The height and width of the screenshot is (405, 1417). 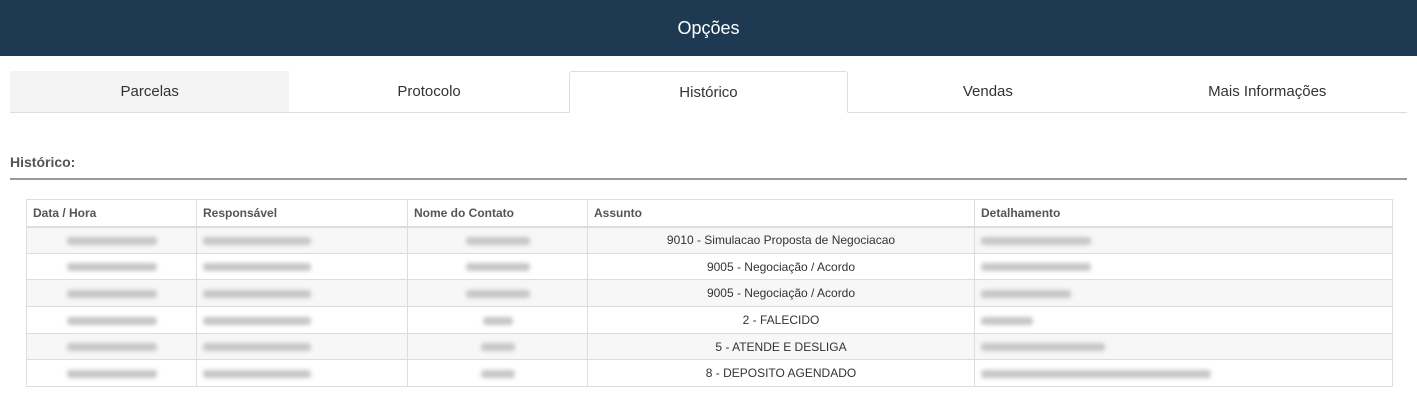 I want to click on tab-label: Protocolo, so click(x=429, y=91).